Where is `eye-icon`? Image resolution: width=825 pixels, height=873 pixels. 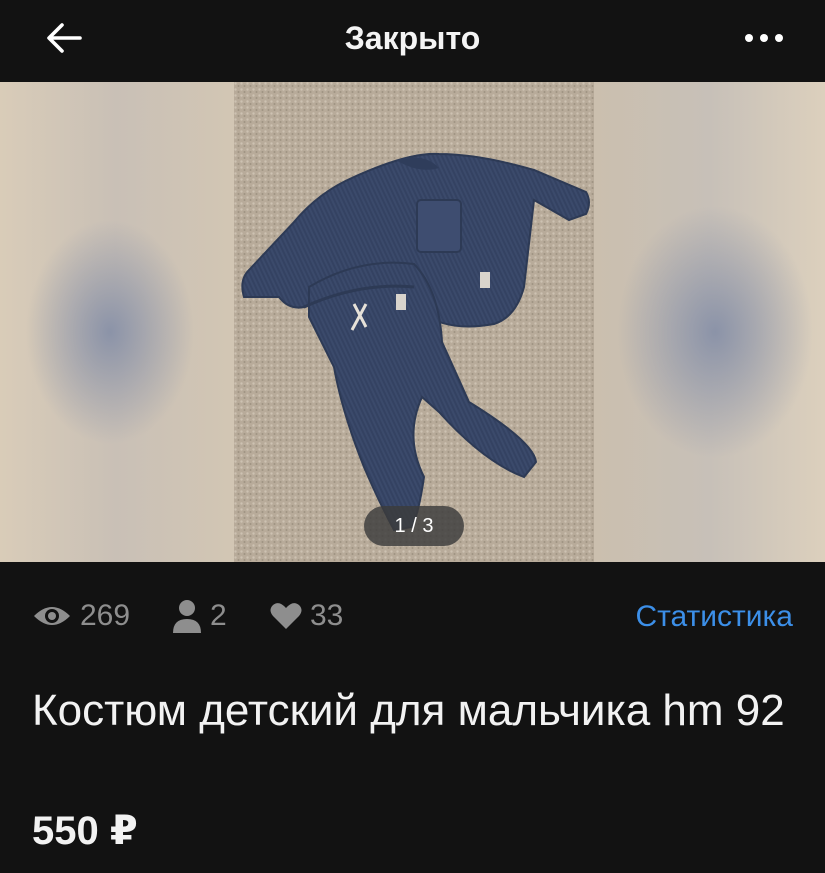
eye-icon is located at coordinates (52, 616).